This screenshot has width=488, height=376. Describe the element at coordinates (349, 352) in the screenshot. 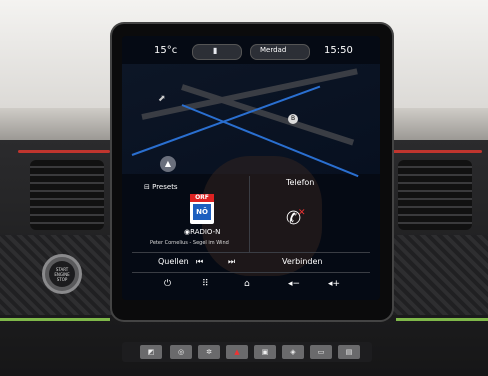

I see `hw-button: ▤` at that location.